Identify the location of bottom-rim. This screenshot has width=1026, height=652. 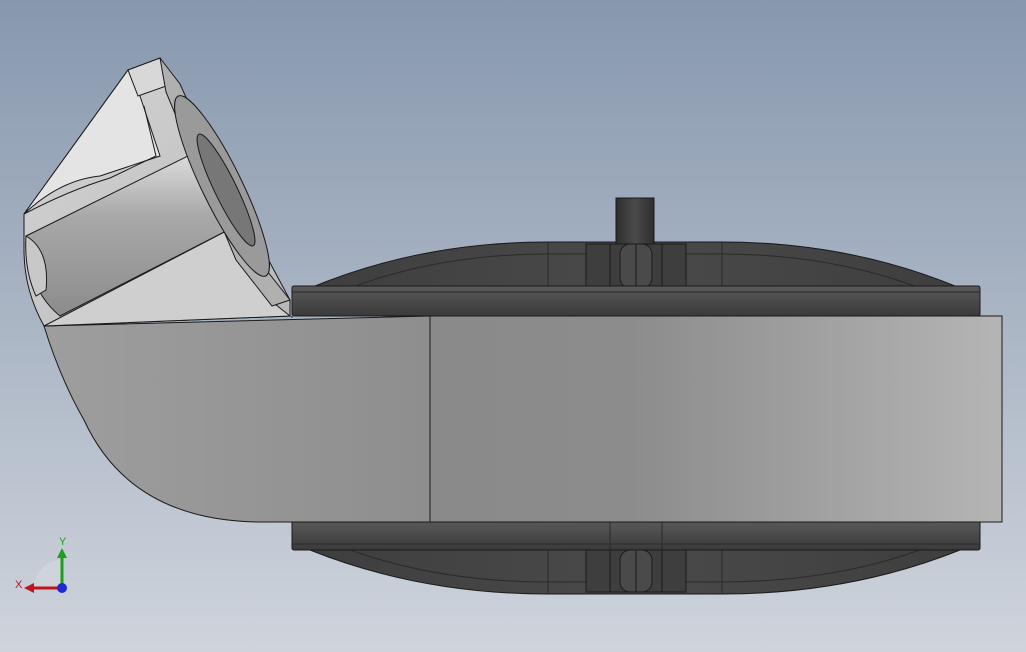
(636, 535).